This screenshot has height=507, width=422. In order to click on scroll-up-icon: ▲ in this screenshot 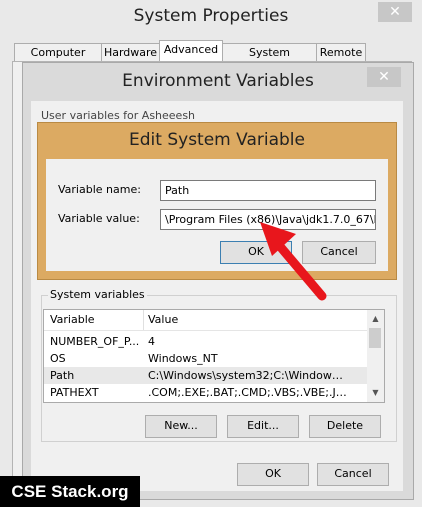, I will do `click(375, 319)`.